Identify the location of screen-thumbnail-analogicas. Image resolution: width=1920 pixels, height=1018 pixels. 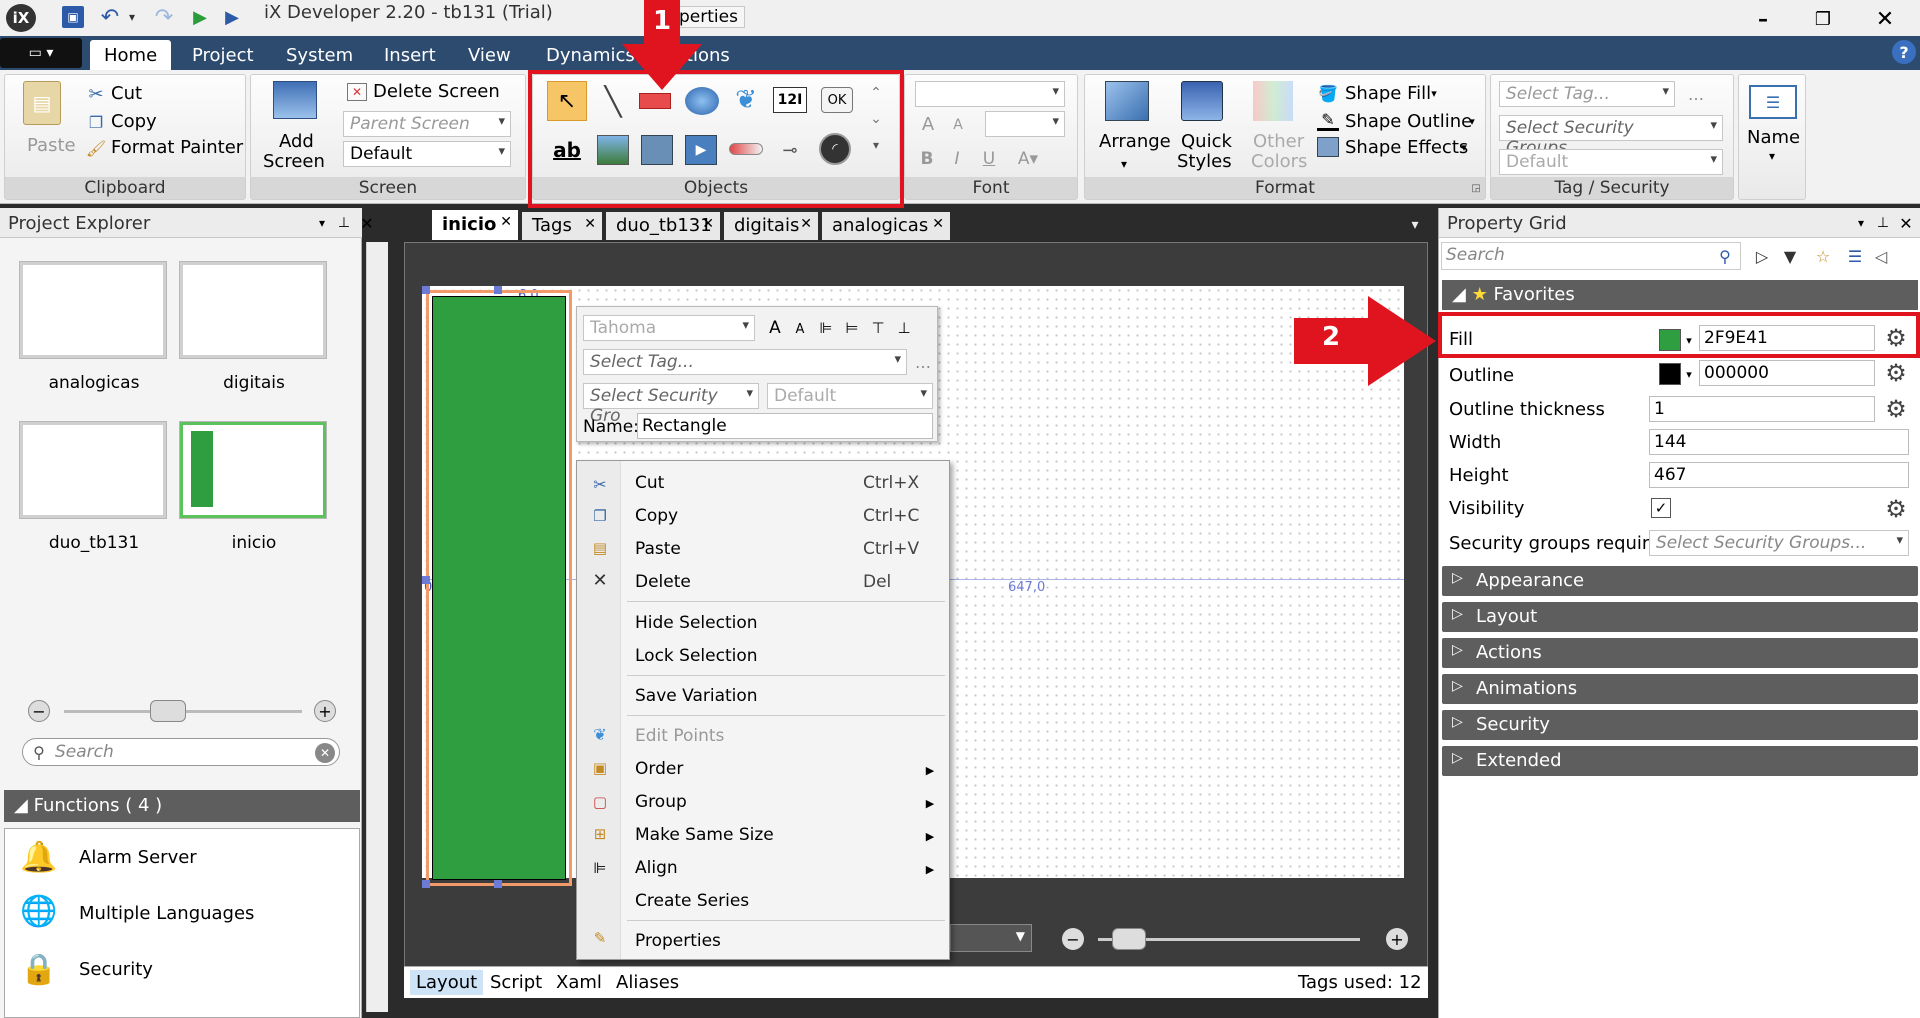
(93, 310).